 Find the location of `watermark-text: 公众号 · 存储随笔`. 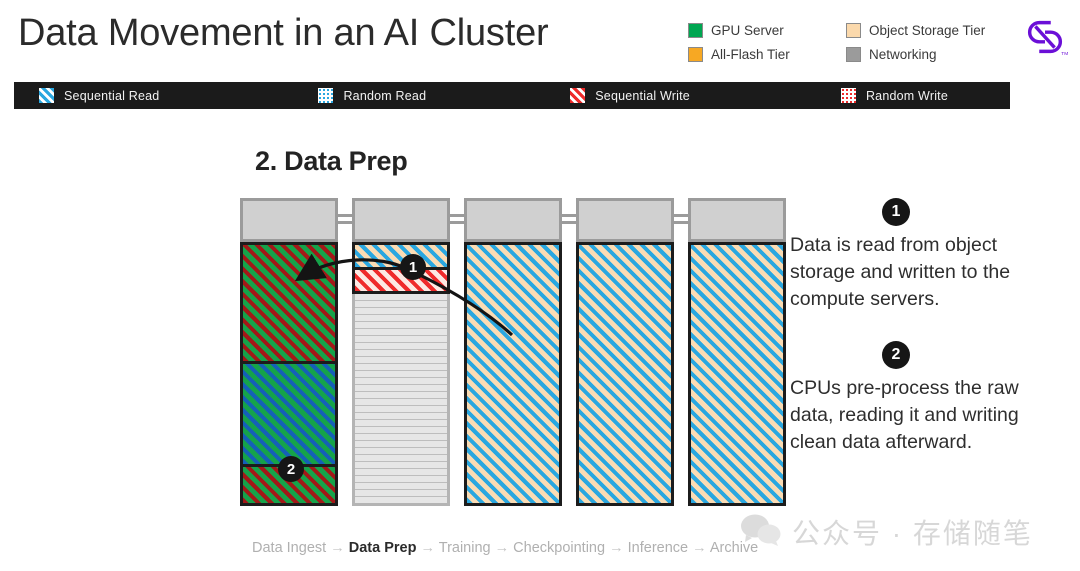

watermark-text: 公众号 · 存储随笔 is located at coordinates (912, 533).